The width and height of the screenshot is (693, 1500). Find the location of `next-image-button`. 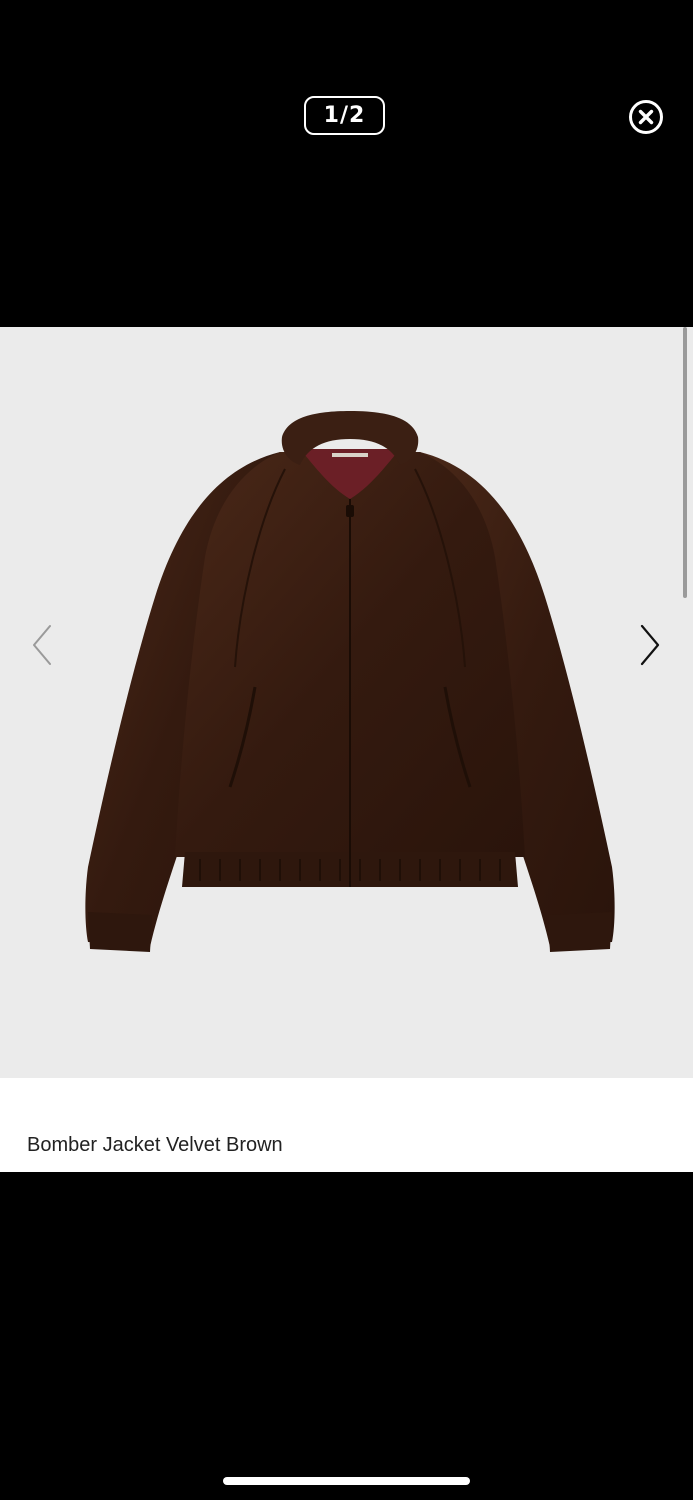

next-image-button is located at coordinates (650, 645).